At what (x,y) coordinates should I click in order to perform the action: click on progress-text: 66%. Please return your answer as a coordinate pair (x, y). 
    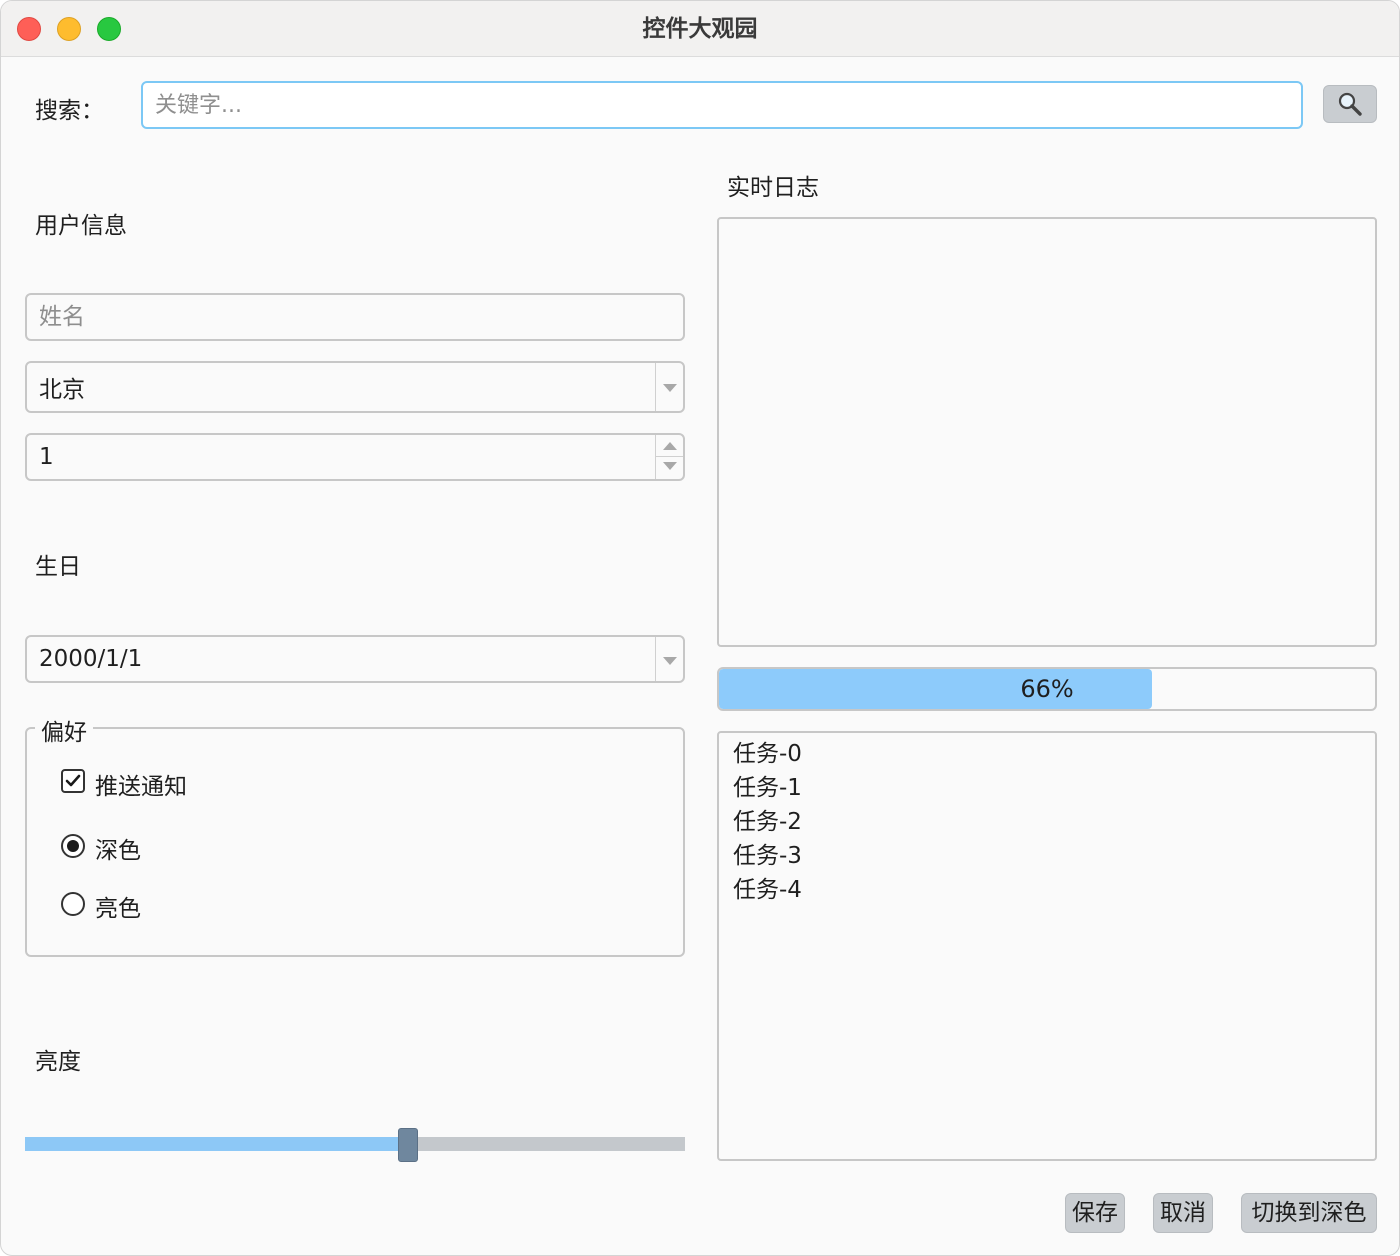
    Looking at the image, I should click on (1047, 689).